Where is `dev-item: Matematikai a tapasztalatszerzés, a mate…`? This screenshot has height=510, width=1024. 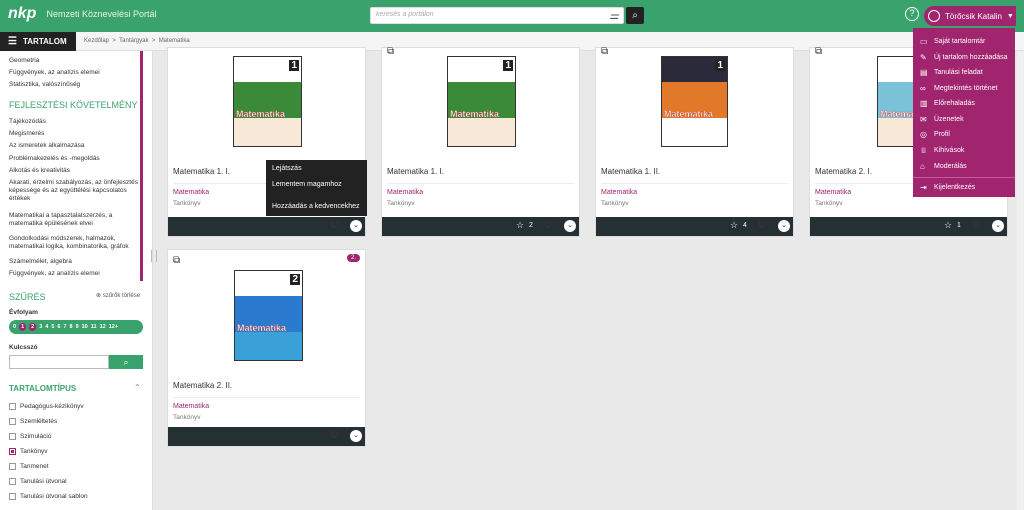
dev-item: Matematikai a tapasztalatszerzés, a mate… is located at coordinates (75, 220).